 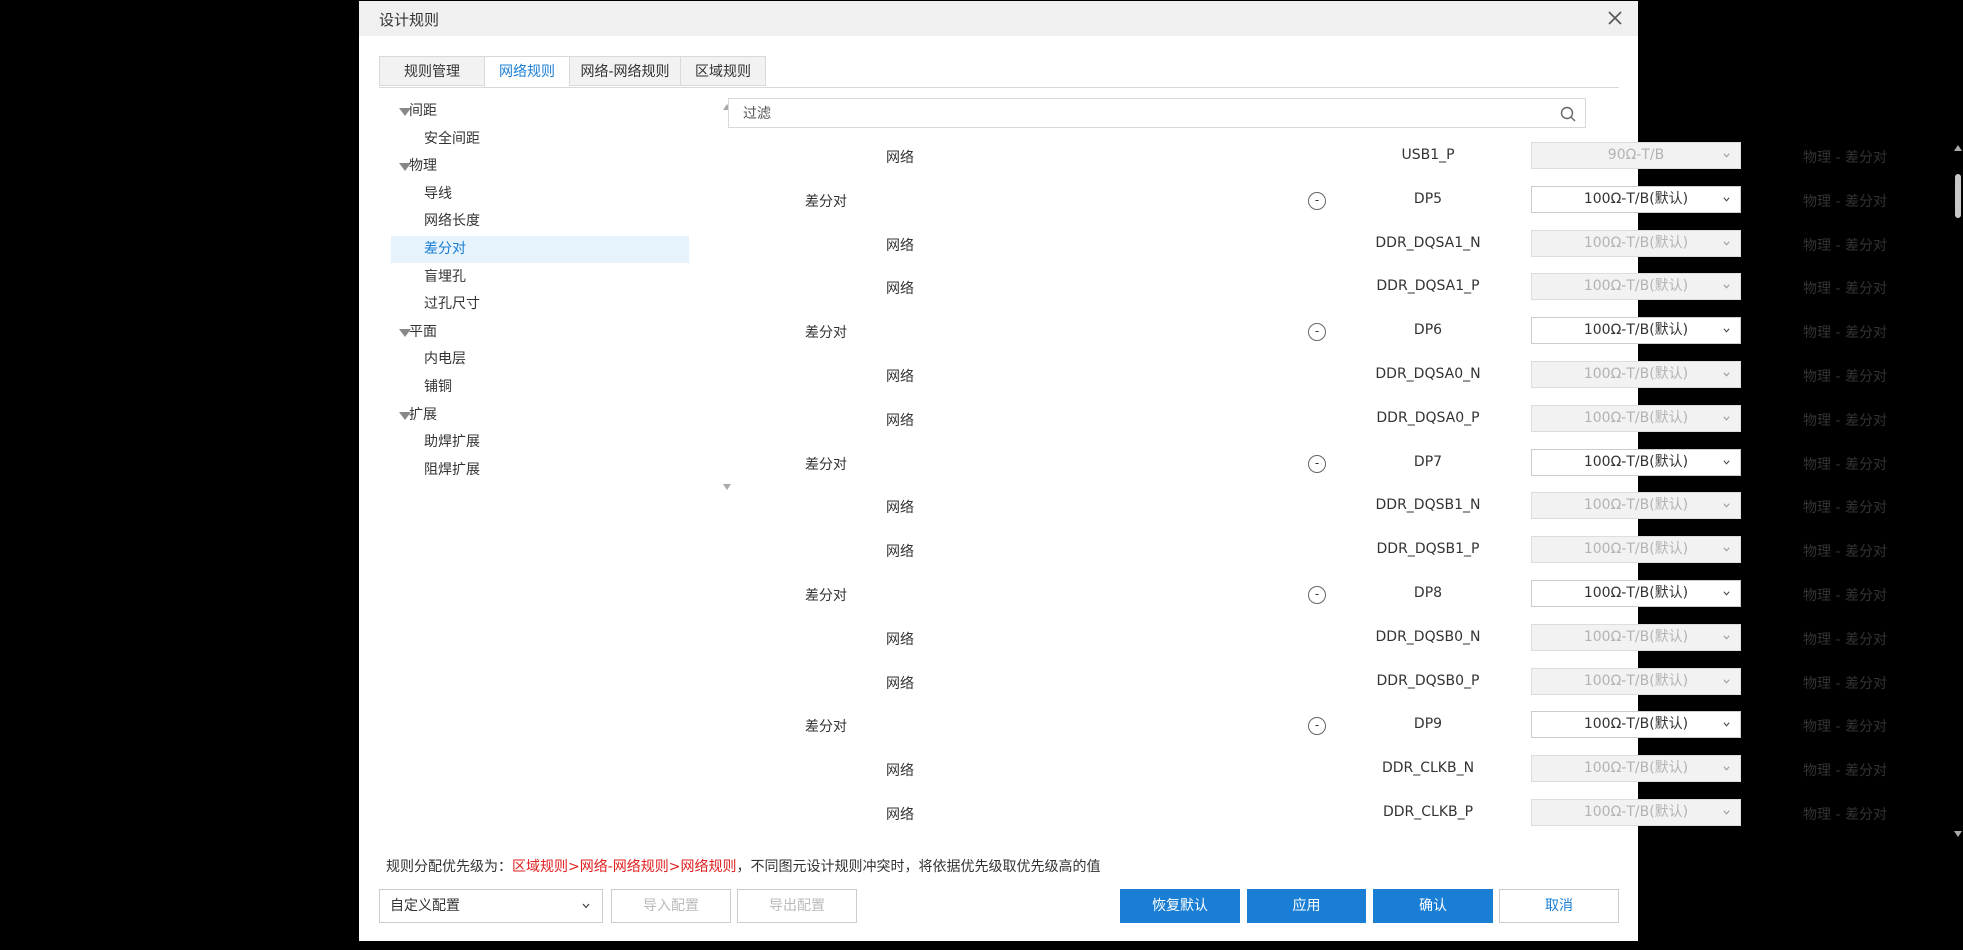 What do you see at coordinates (1428, 330) in the screenshot?
I see `row-net-name: DP6` at bounding box center [1428, 330].